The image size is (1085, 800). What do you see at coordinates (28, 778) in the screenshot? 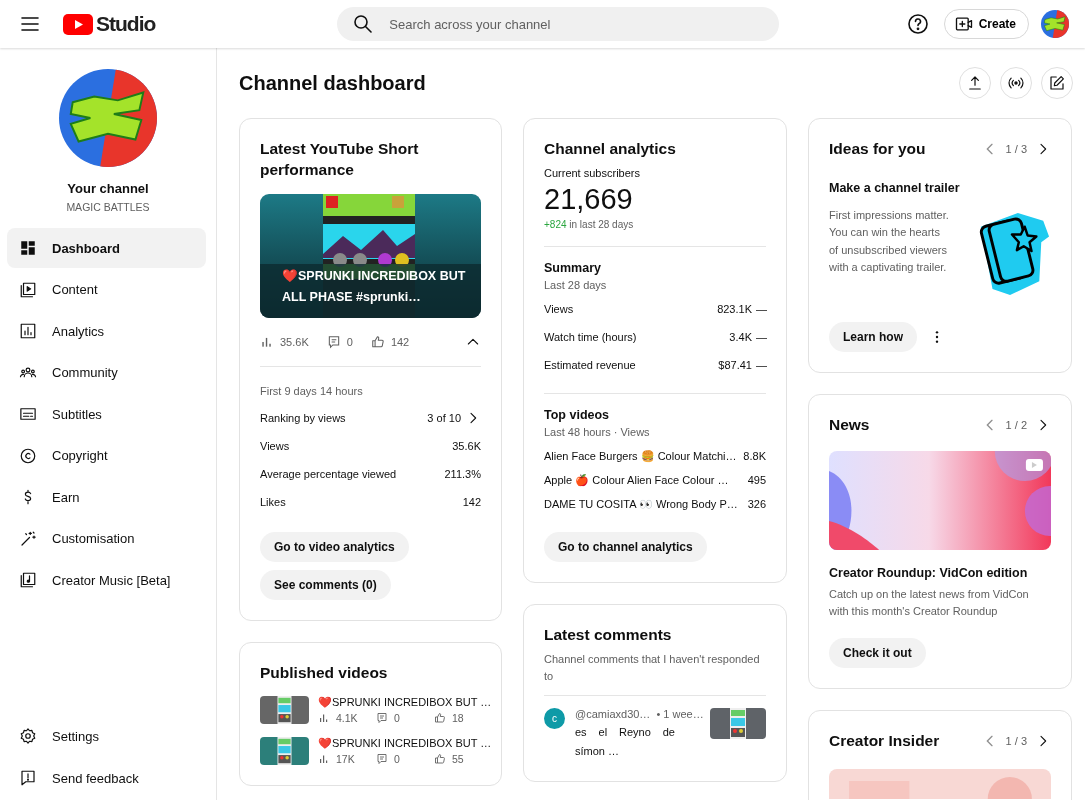
I see `feedback-icon` at bounding box center [28, 778].